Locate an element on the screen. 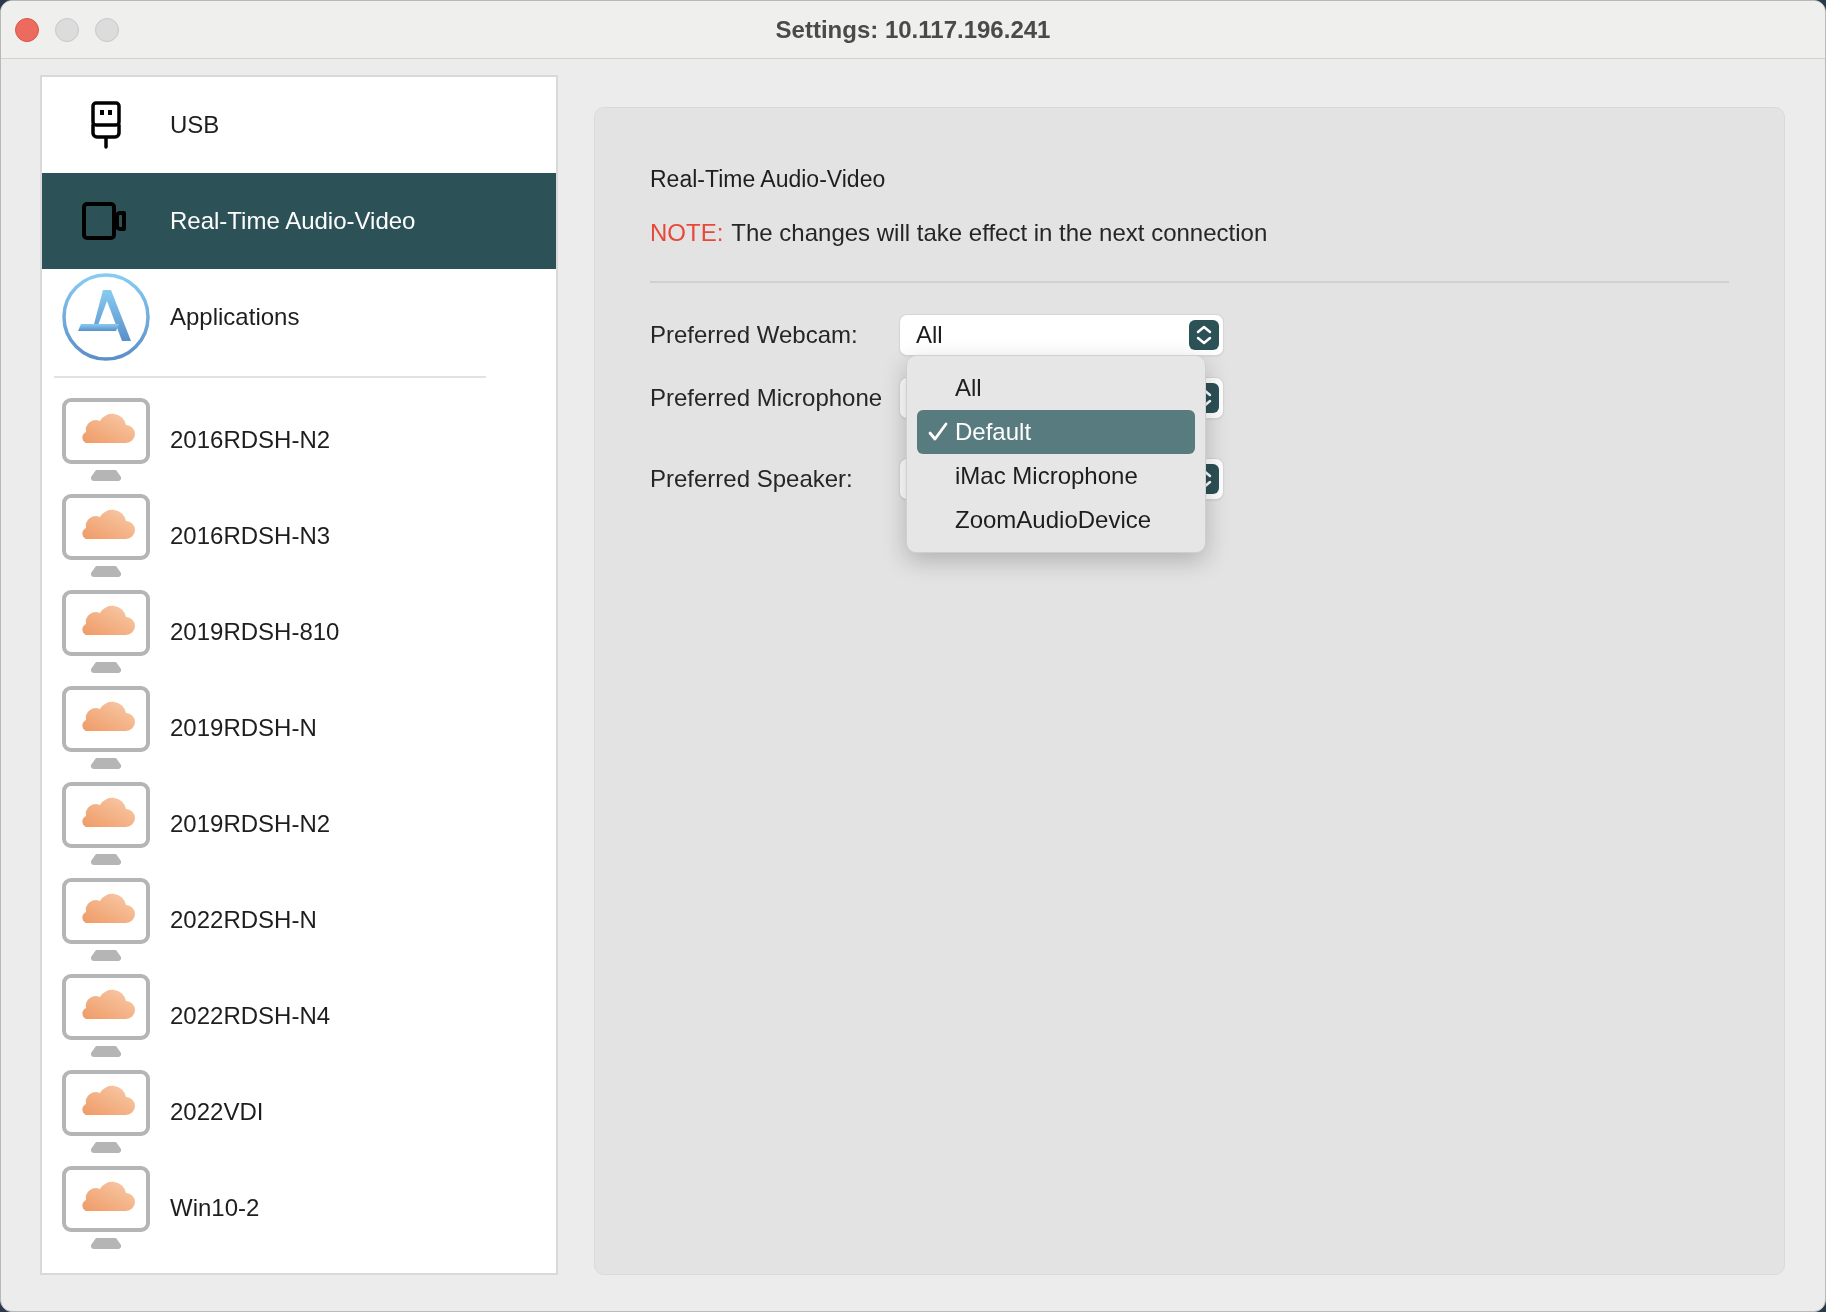  window-title: Settings: 10.117.196.241 is located at coordinates (913, 29).